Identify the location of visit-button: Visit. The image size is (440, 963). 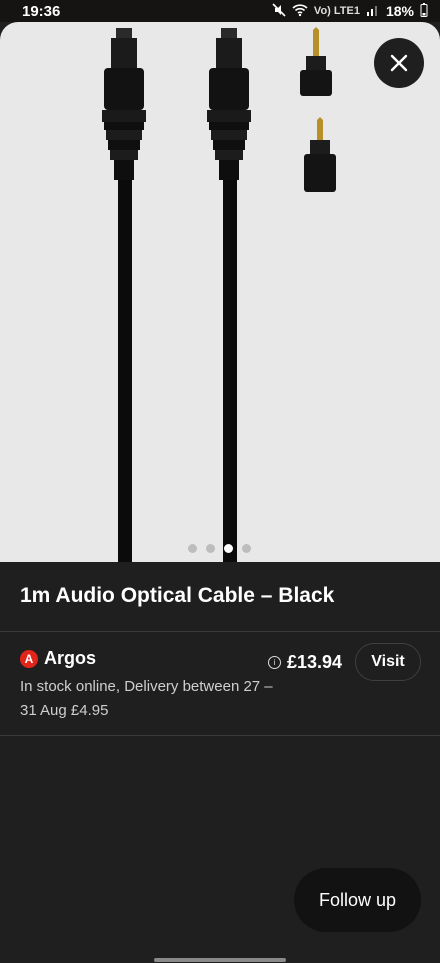
(388, 662).